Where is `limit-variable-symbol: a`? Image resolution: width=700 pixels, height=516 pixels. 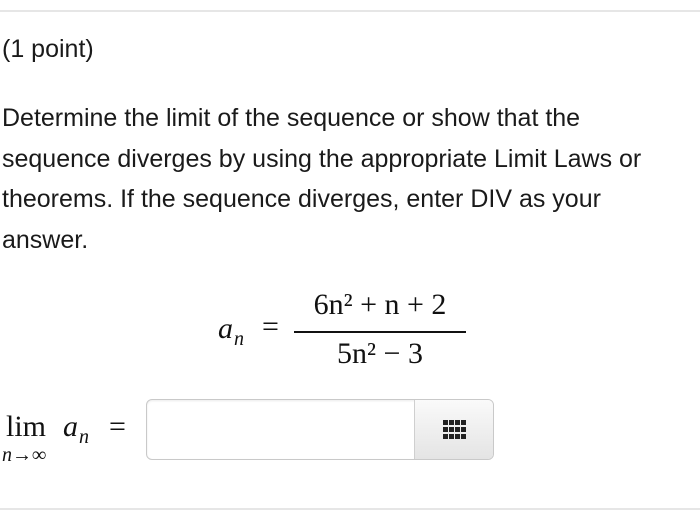 limit-variable-symbol: a is located at coordinates (70, 426).